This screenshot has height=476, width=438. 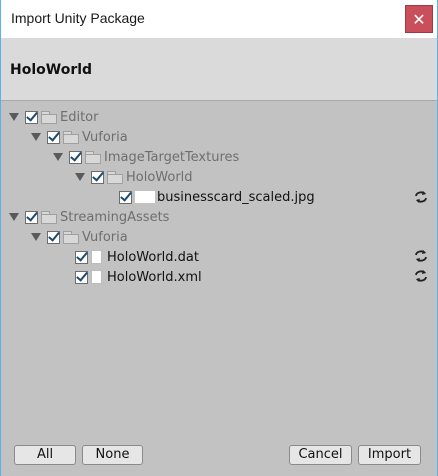 I want to click on tree-row-image-target-textures: ImageTargetTextures, so click(x=146, y=157).